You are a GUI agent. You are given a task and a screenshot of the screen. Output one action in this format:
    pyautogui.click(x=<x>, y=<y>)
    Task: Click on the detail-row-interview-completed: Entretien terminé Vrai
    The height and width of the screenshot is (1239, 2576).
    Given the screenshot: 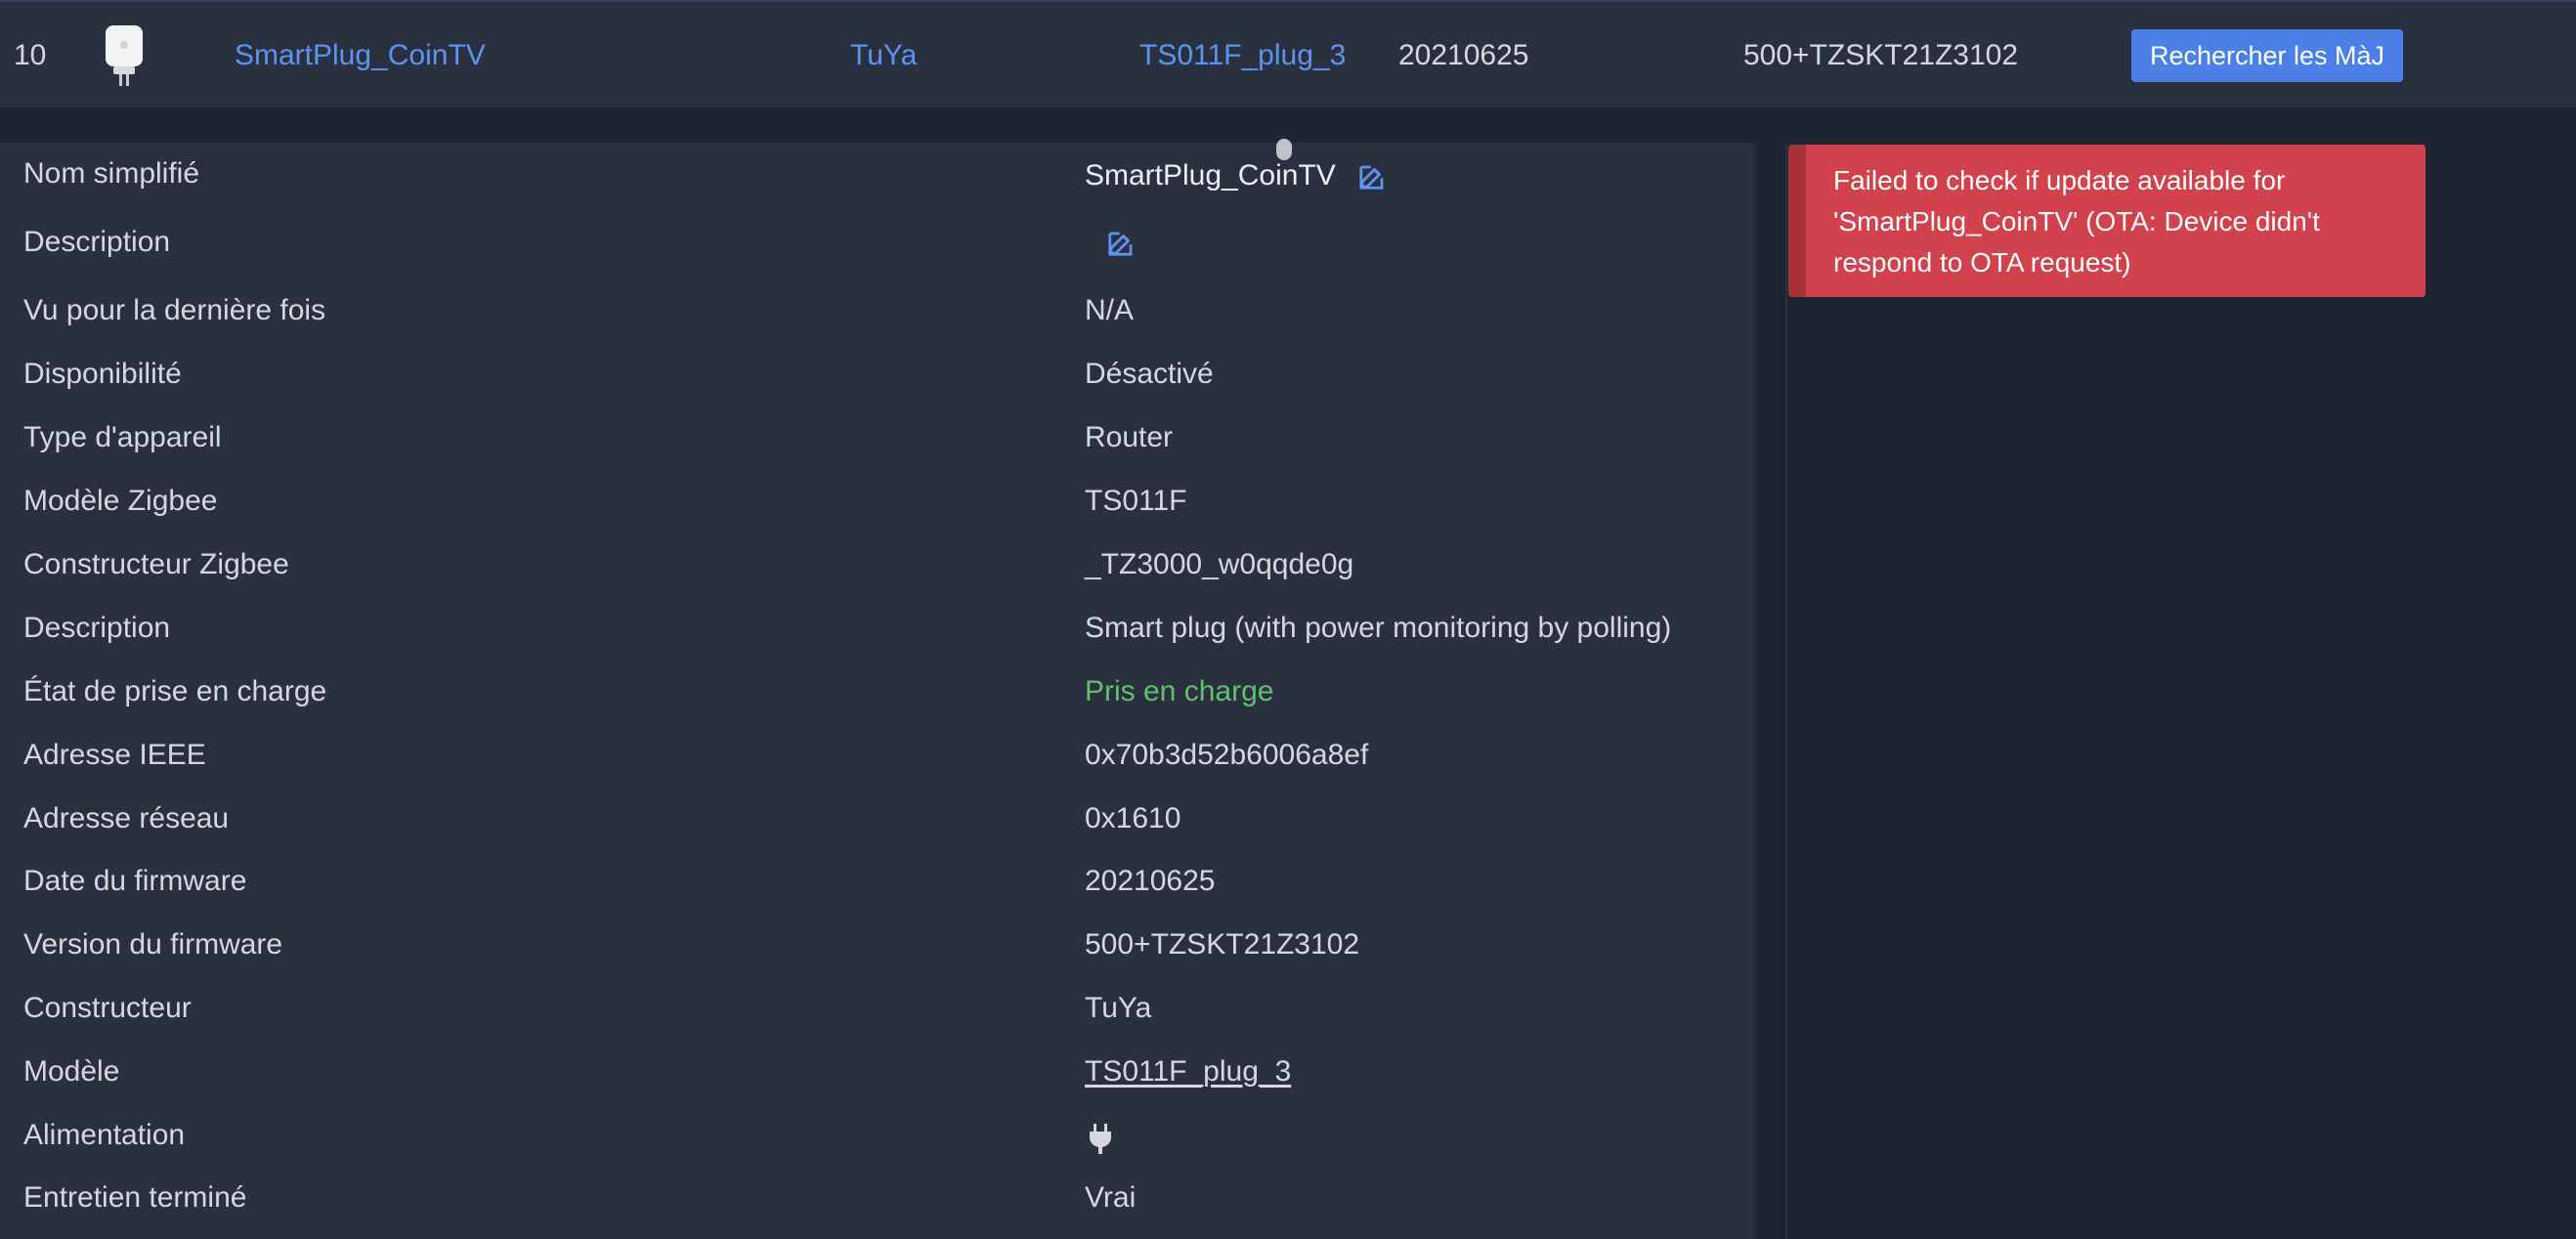 What is the action you would take?
    pyautogui.click(x=878, y=1198)
    